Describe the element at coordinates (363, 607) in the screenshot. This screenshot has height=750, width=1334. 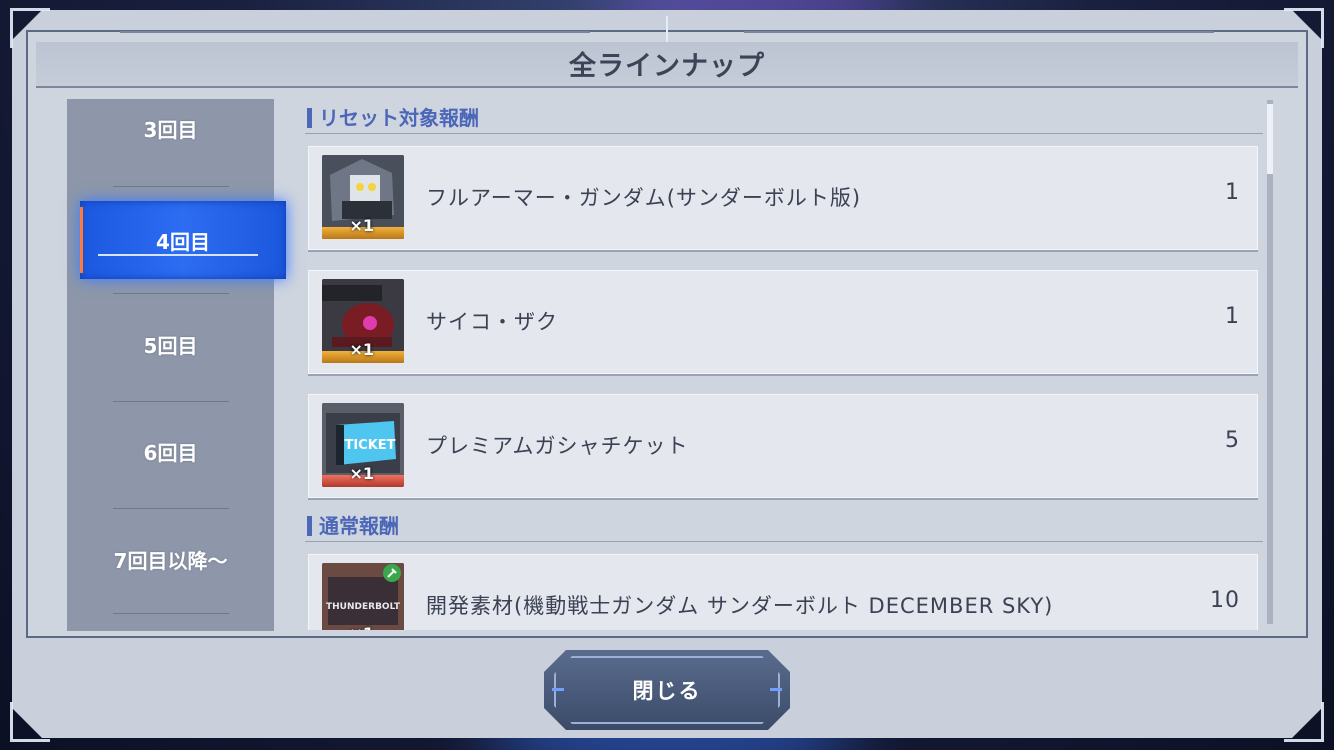
I see `material-label: THUNDERBOLT` at that location.